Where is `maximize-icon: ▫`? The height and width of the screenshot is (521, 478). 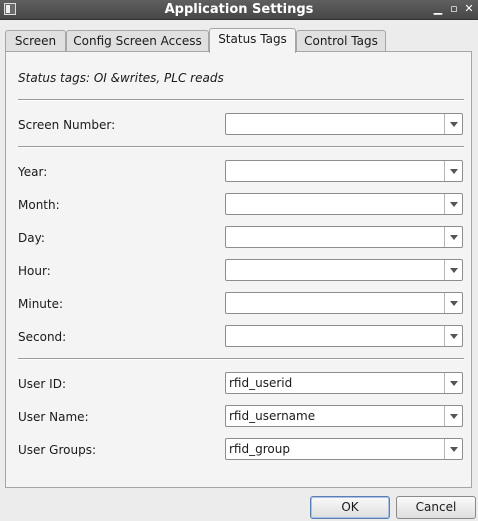 maximize-icon: ▫ is located at coordinates (454, 9).